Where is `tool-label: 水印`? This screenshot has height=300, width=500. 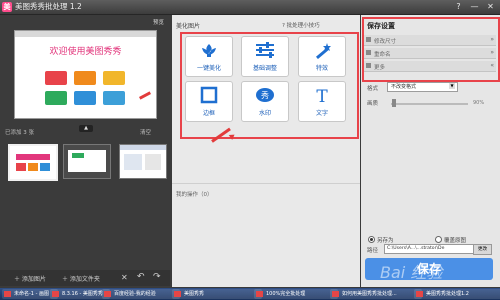 tool-label: 水印 is located at coordinates (264, 113).